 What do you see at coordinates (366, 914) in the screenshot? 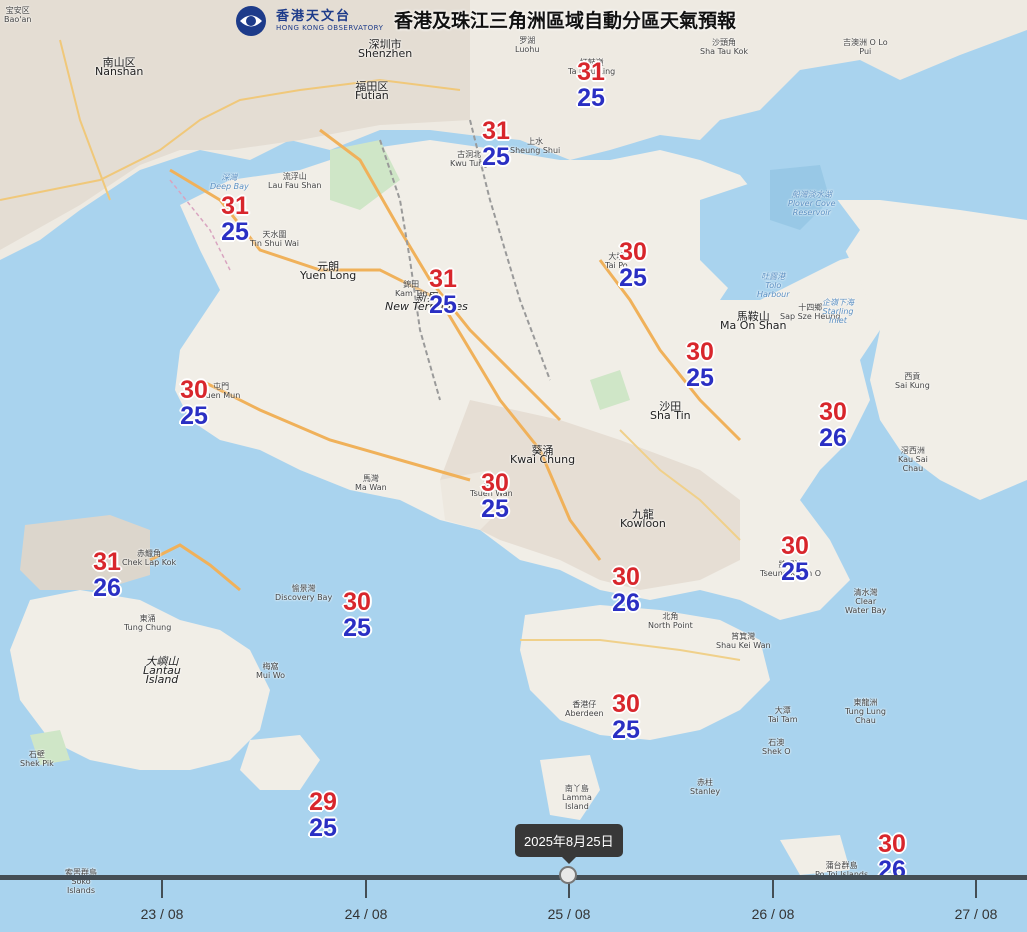
I see `timeline-date: 24 / 08` at bounding box center [366, 914].